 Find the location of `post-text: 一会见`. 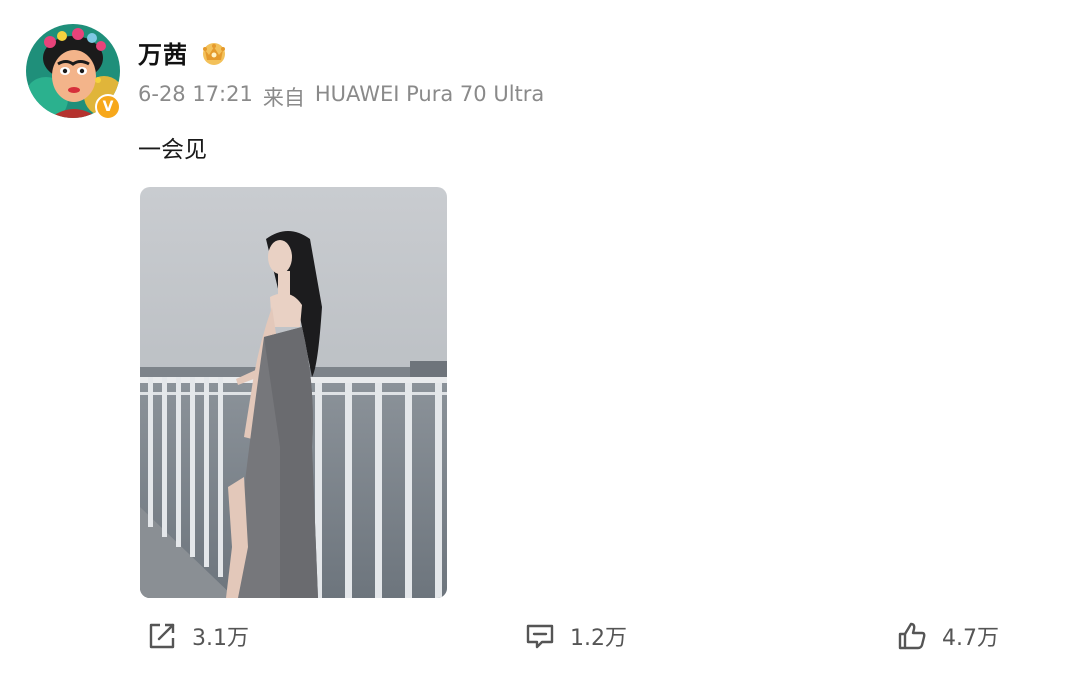

post-text: 一会见 is located at coordinates (172, 150).